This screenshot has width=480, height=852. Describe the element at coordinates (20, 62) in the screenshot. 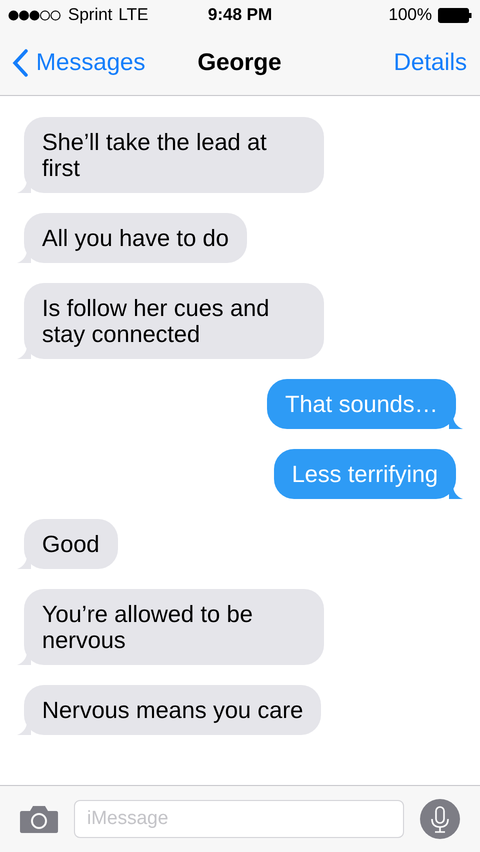

I see `back-chevron-icon` at that location.